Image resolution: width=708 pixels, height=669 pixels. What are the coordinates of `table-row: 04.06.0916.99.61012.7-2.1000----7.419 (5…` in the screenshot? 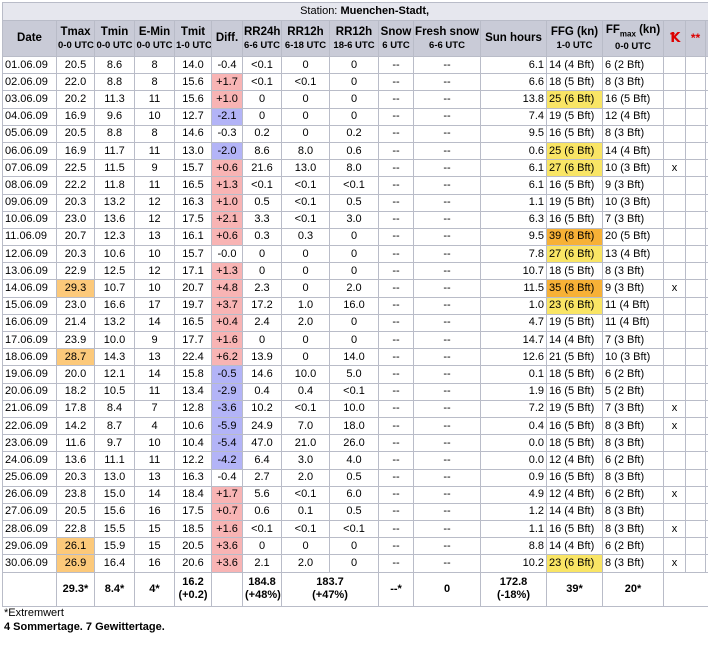 It's located at (355, 116).